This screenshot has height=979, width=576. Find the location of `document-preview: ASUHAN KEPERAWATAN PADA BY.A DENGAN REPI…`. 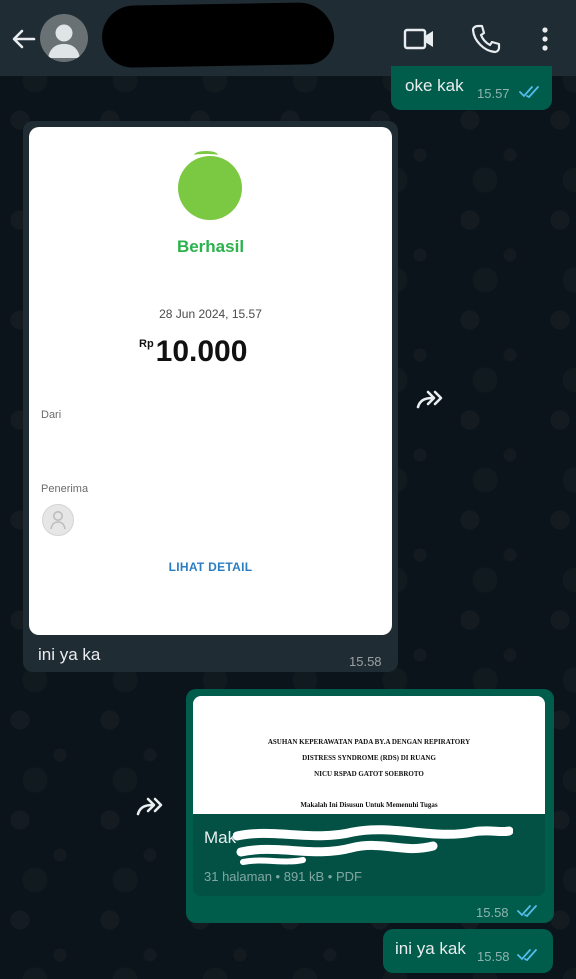

document-preview: ASUHAN KEPERAWATAN PADA BY.A DENGAN REPI… is located at coordinates (369, 755).